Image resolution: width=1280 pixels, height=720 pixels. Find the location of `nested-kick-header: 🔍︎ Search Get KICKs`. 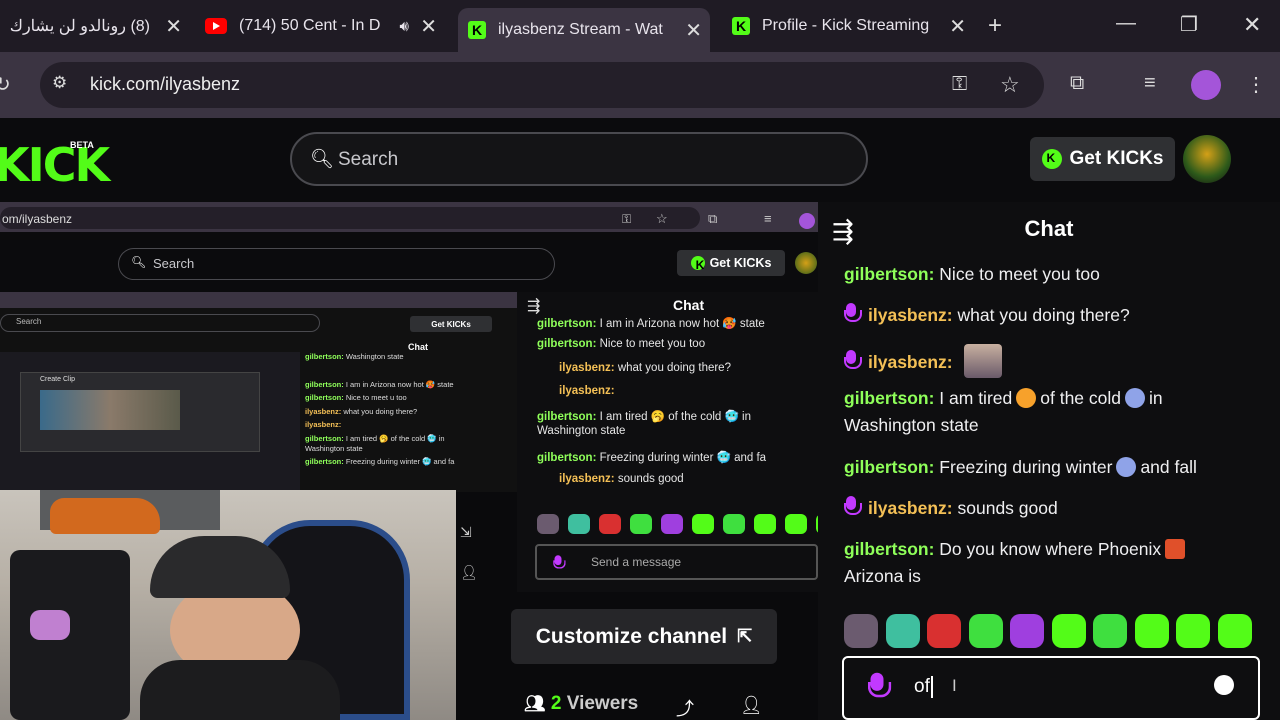

nested-kick-header: 🔍︎ Search Get KICKs is located at coordinates (409, 262).